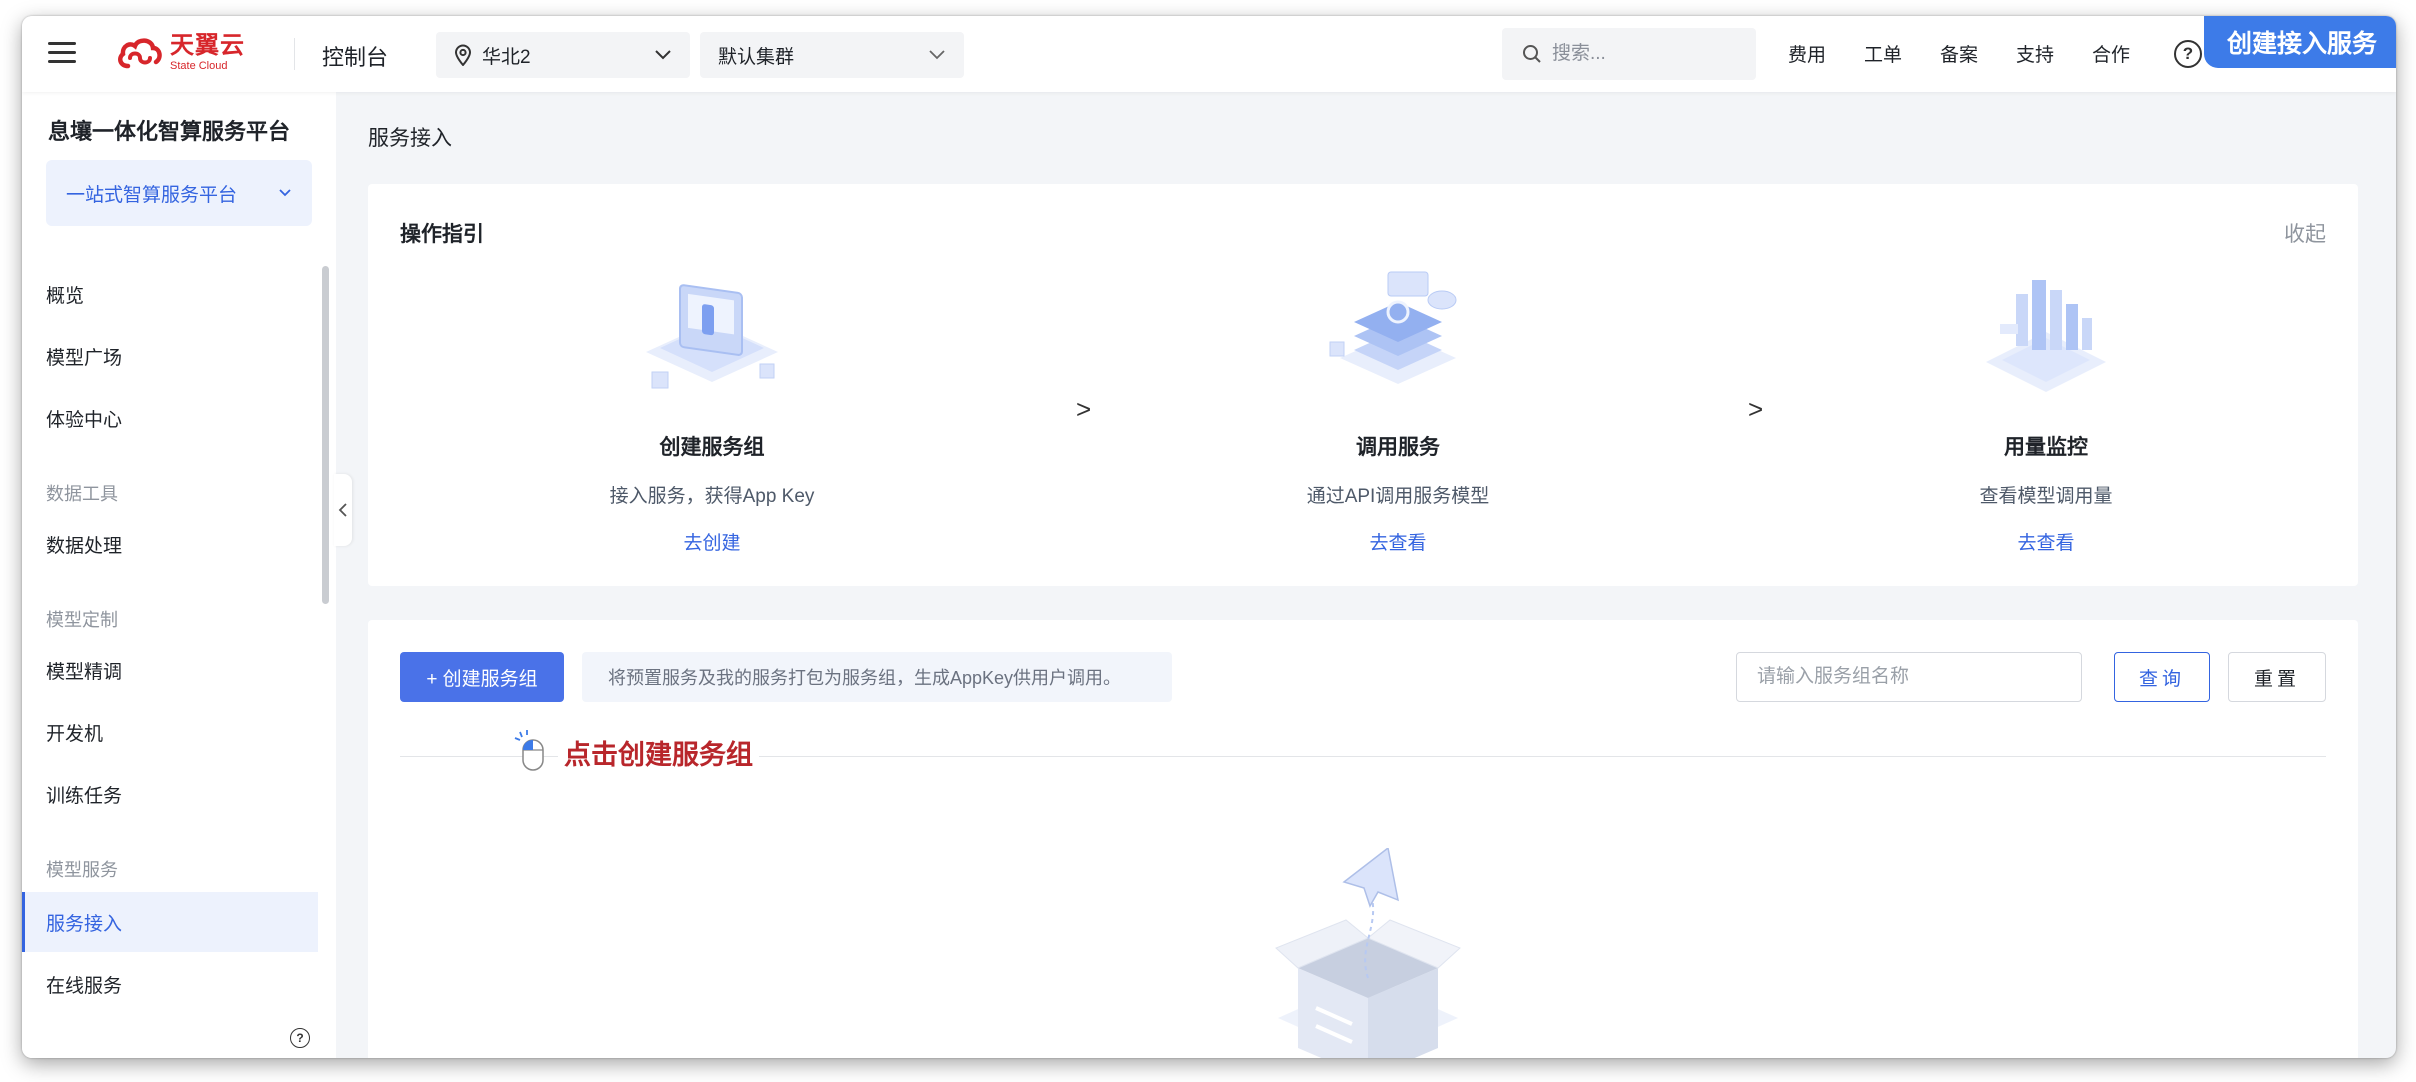 Image resolution: width=2416 pixels, height=1082 pixels. I want to click on top-link-filing: 备案, so click(1978, 53).